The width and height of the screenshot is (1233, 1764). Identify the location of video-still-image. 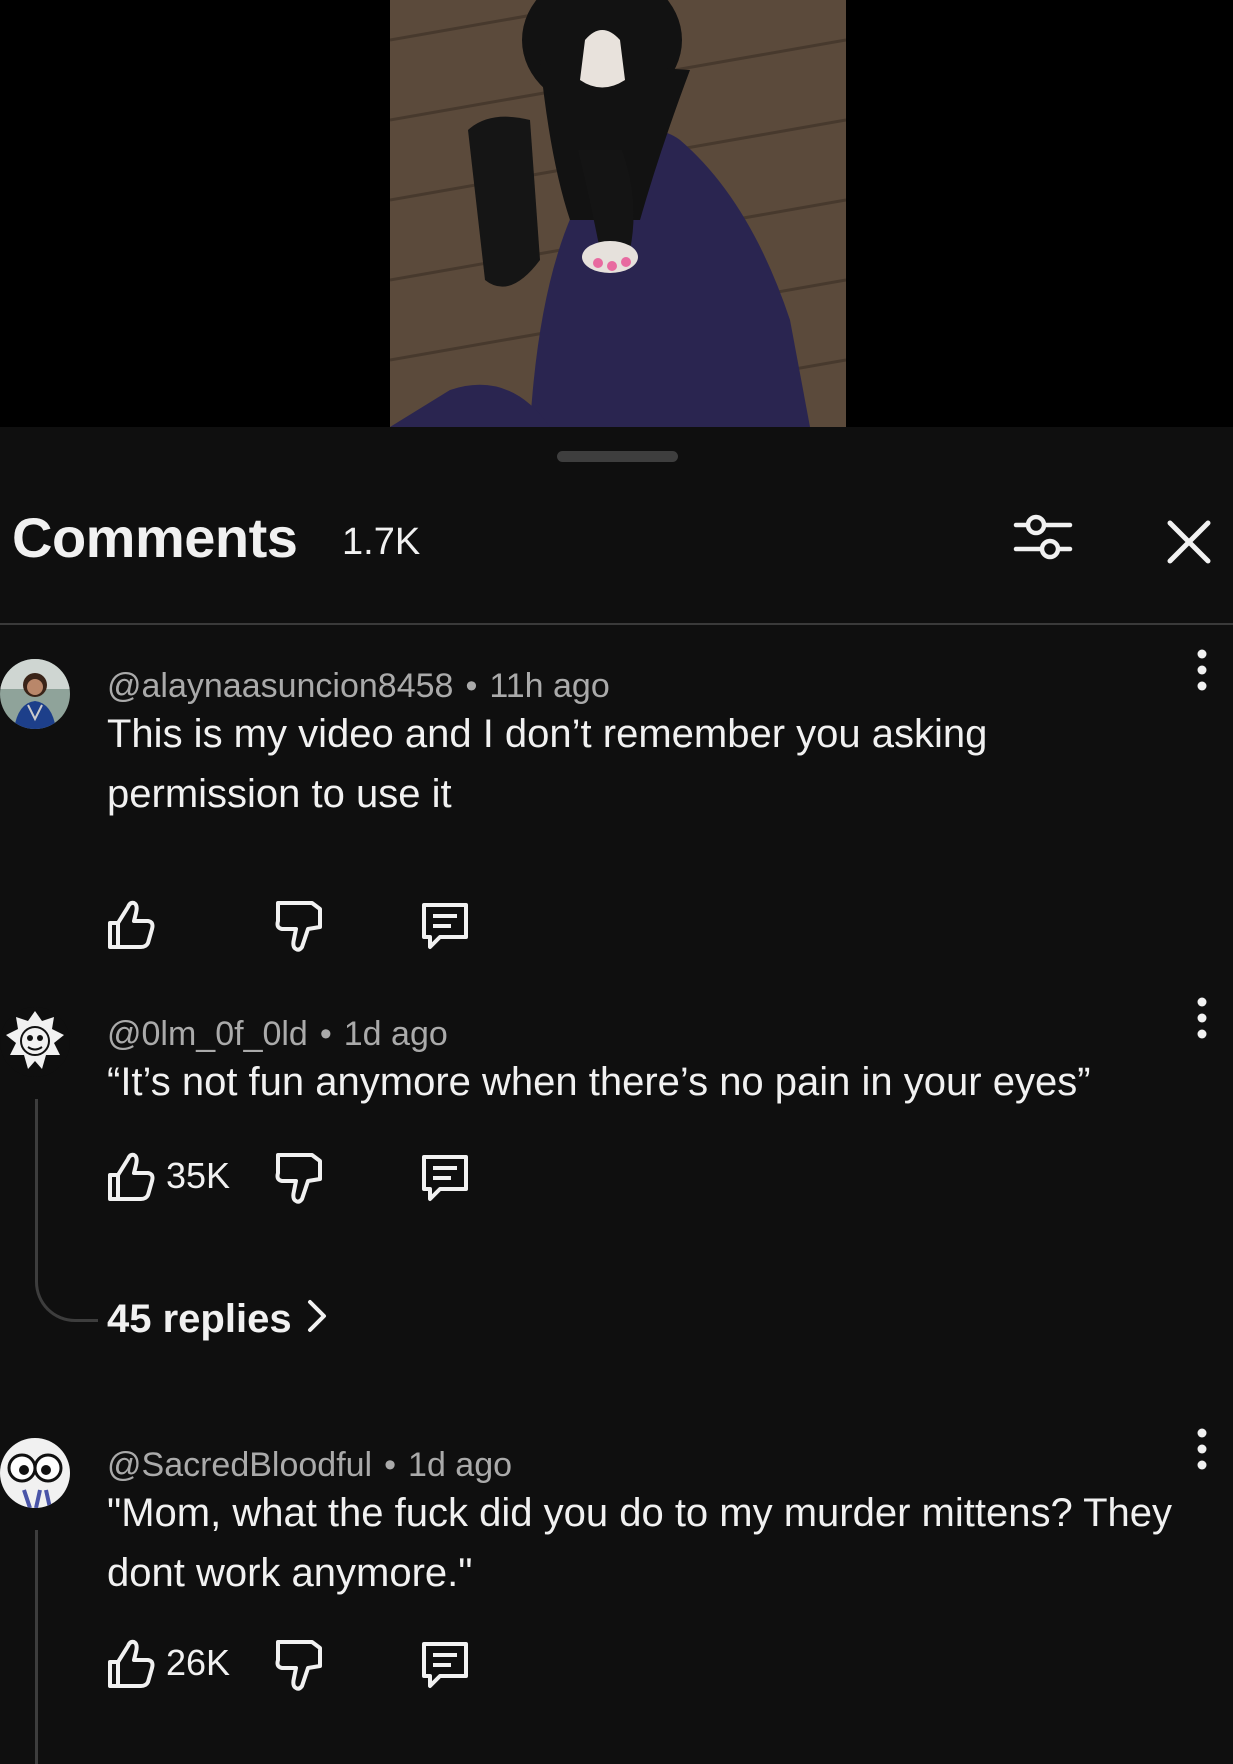
(618, 213).